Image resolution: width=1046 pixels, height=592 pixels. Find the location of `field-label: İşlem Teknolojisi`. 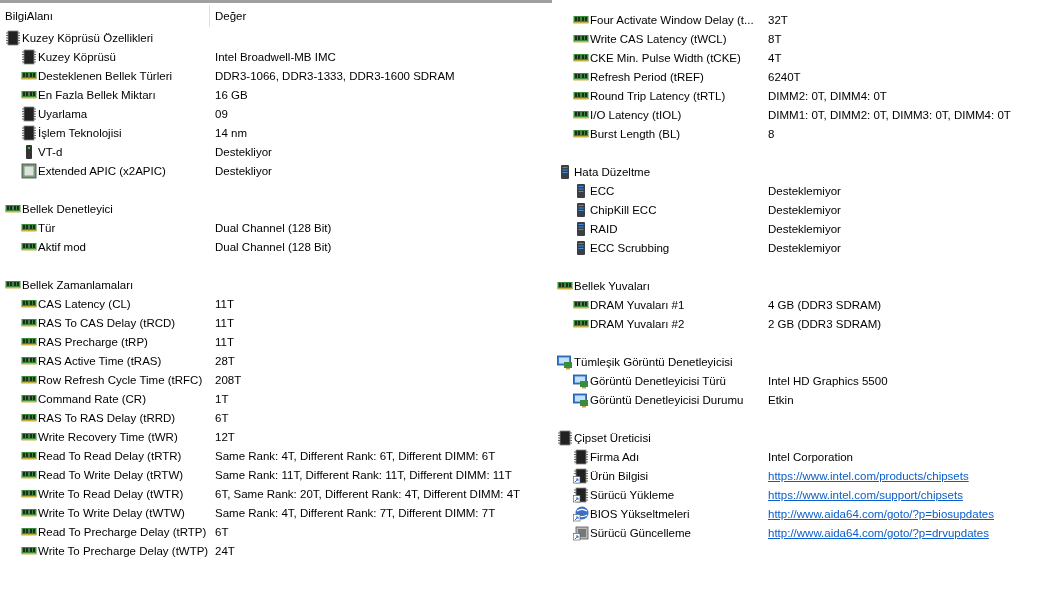

field-label: İşlem Teknolojisi is located at coordinates (80, 132).